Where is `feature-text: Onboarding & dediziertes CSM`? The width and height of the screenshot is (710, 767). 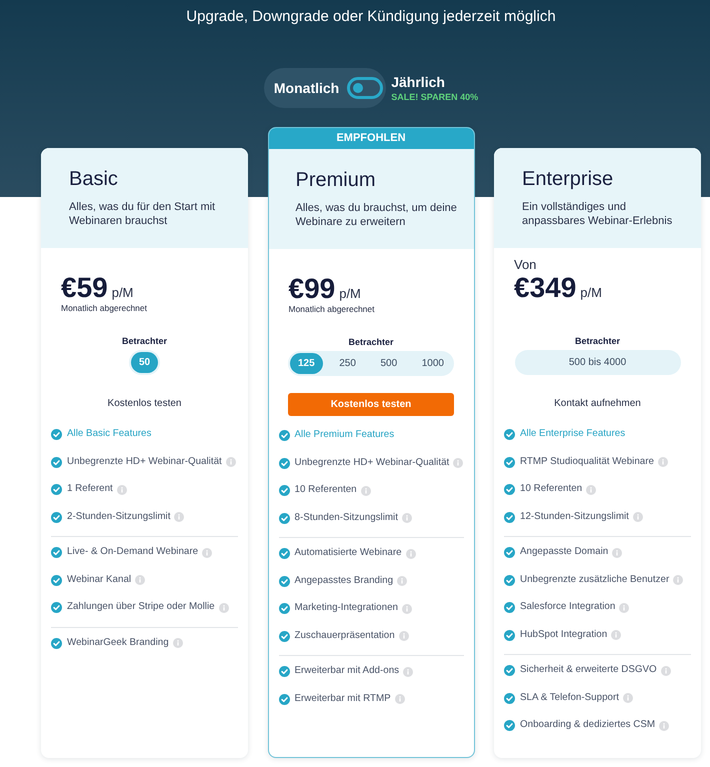
feature-text: Onboarding & dediziertes CSM is located at coordinates (588, 725).